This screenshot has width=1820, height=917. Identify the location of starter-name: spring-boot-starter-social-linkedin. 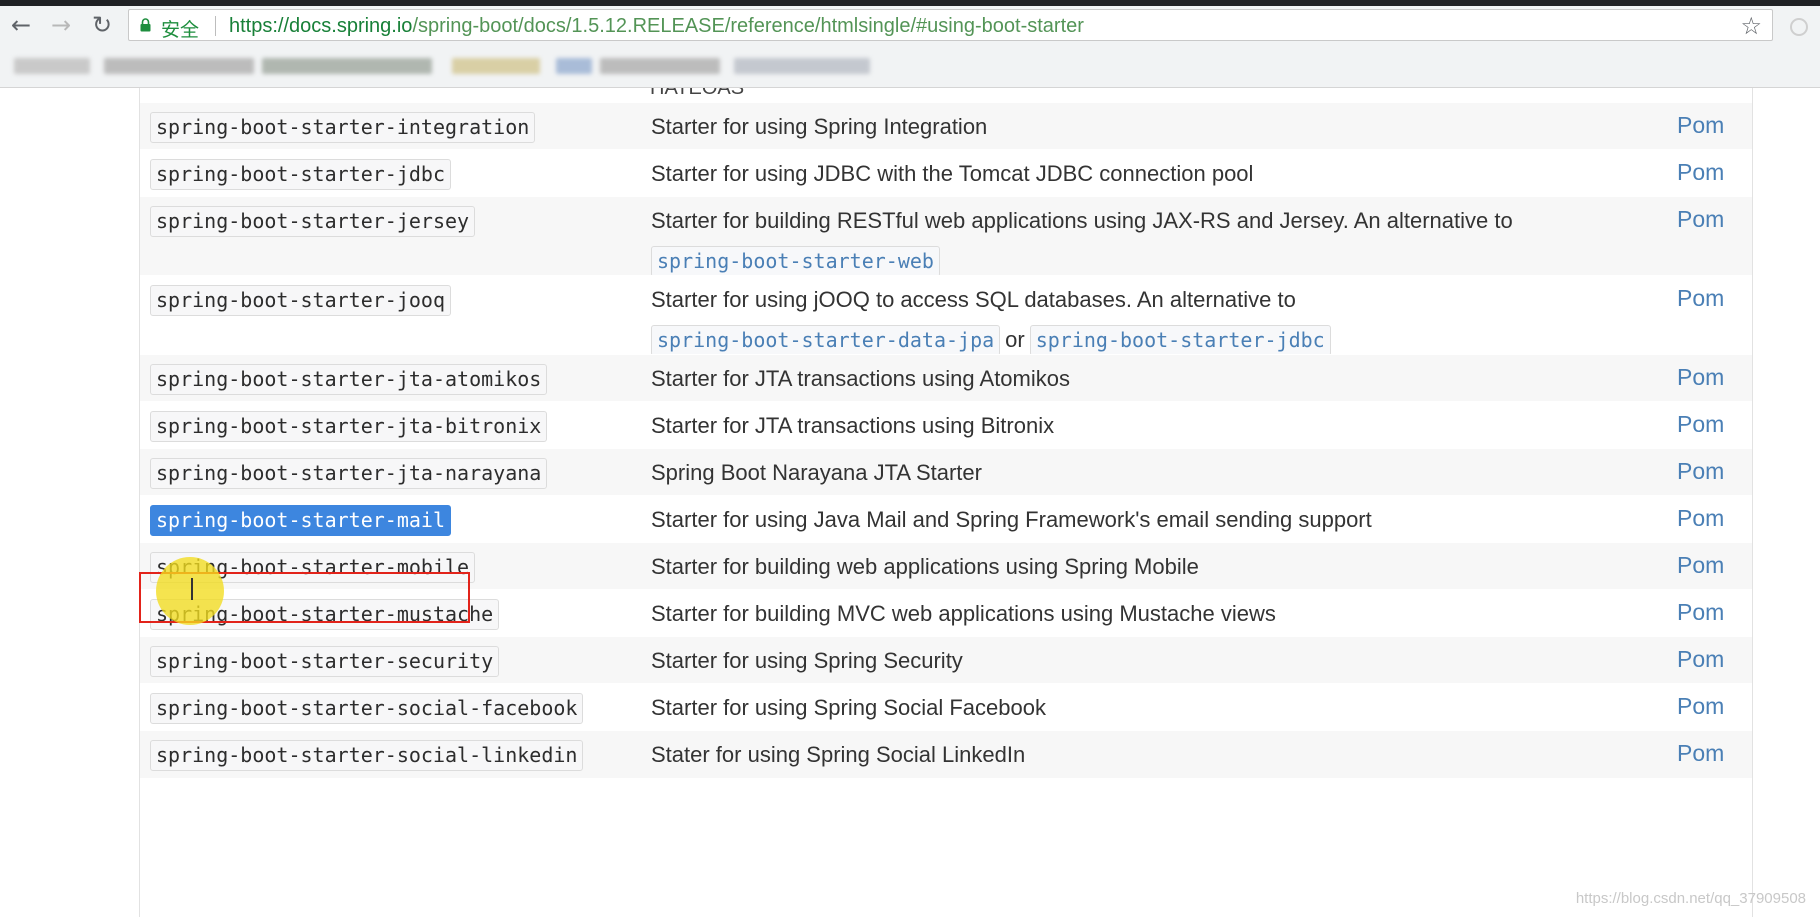
(367, 755).